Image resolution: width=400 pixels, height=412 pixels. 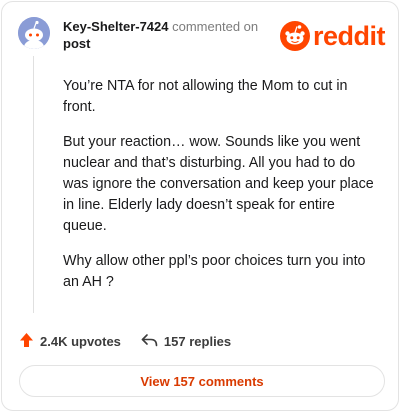 I want to click on upvote-count: 2.4K upvotes, so click(x=80, y=341).